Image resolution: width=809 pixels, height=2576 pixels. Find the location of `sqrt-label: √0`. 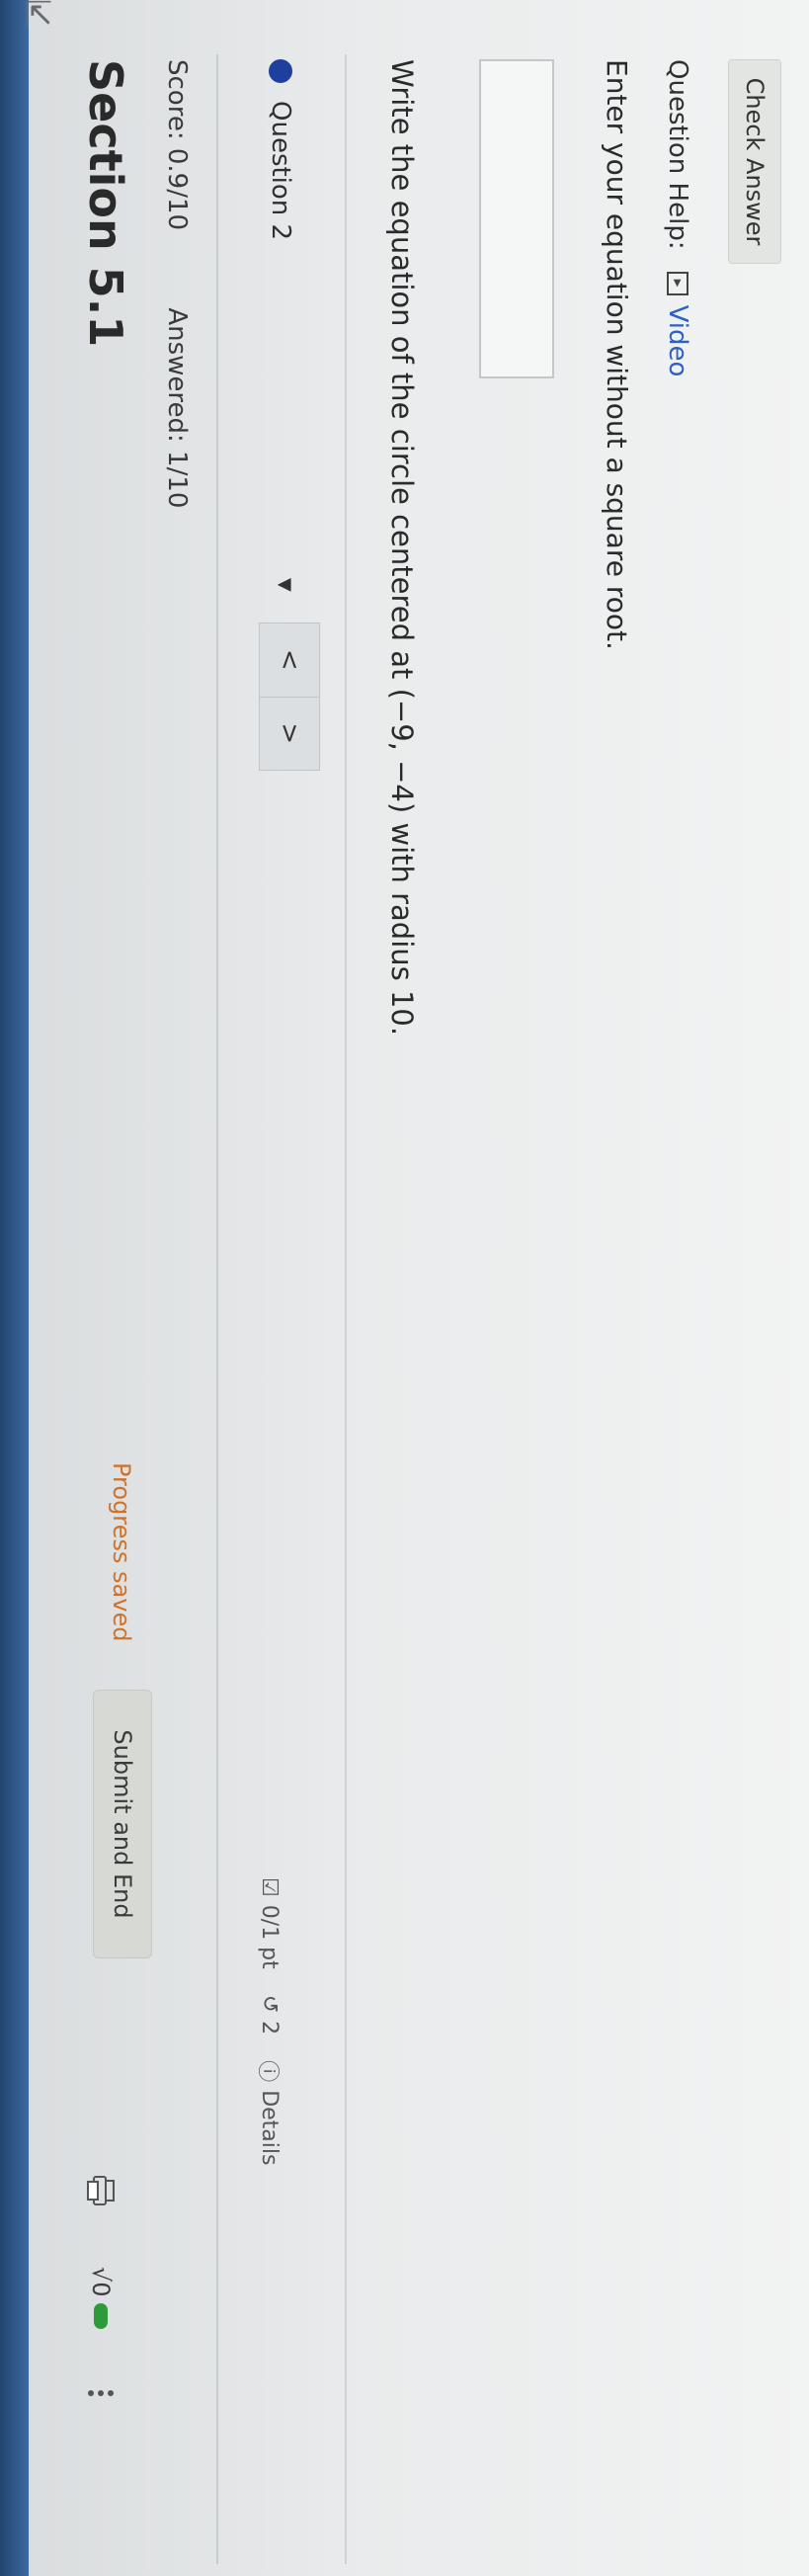

sqrt-label: √0 is located at coordinates (101, 2282).